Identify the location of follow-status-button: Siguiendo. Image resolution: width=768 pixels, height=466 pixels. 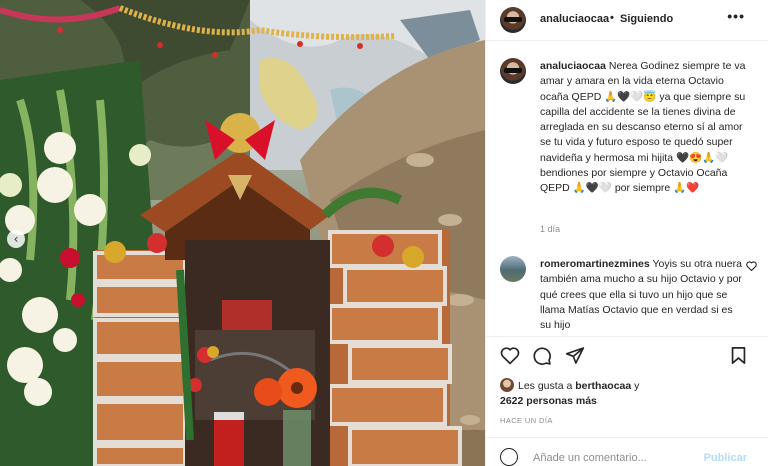
(646, 19).